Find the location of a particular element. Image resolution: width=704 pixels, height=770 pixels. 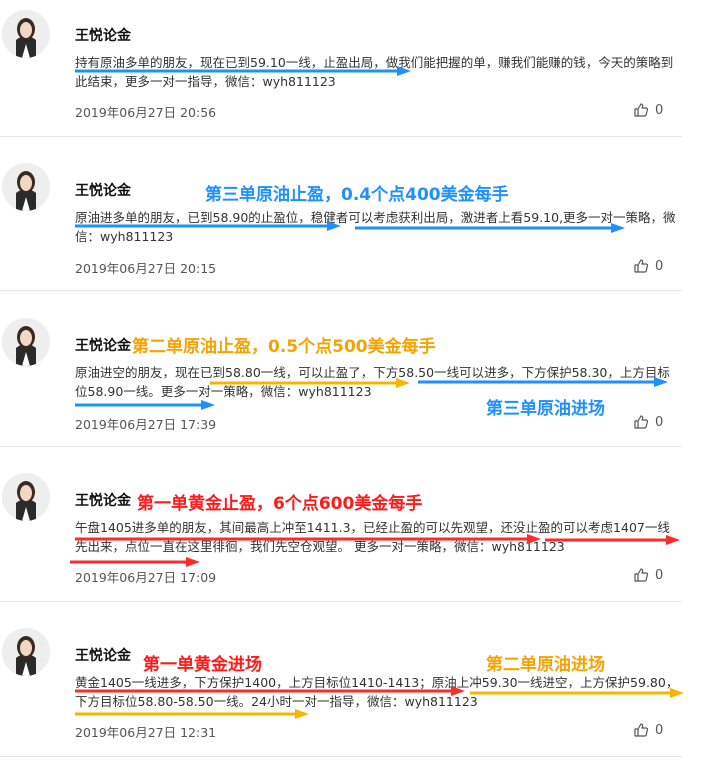

annotation-label: 第三单原油止盈，0.4个点400美金每手 is located at coordinates (357, 195).